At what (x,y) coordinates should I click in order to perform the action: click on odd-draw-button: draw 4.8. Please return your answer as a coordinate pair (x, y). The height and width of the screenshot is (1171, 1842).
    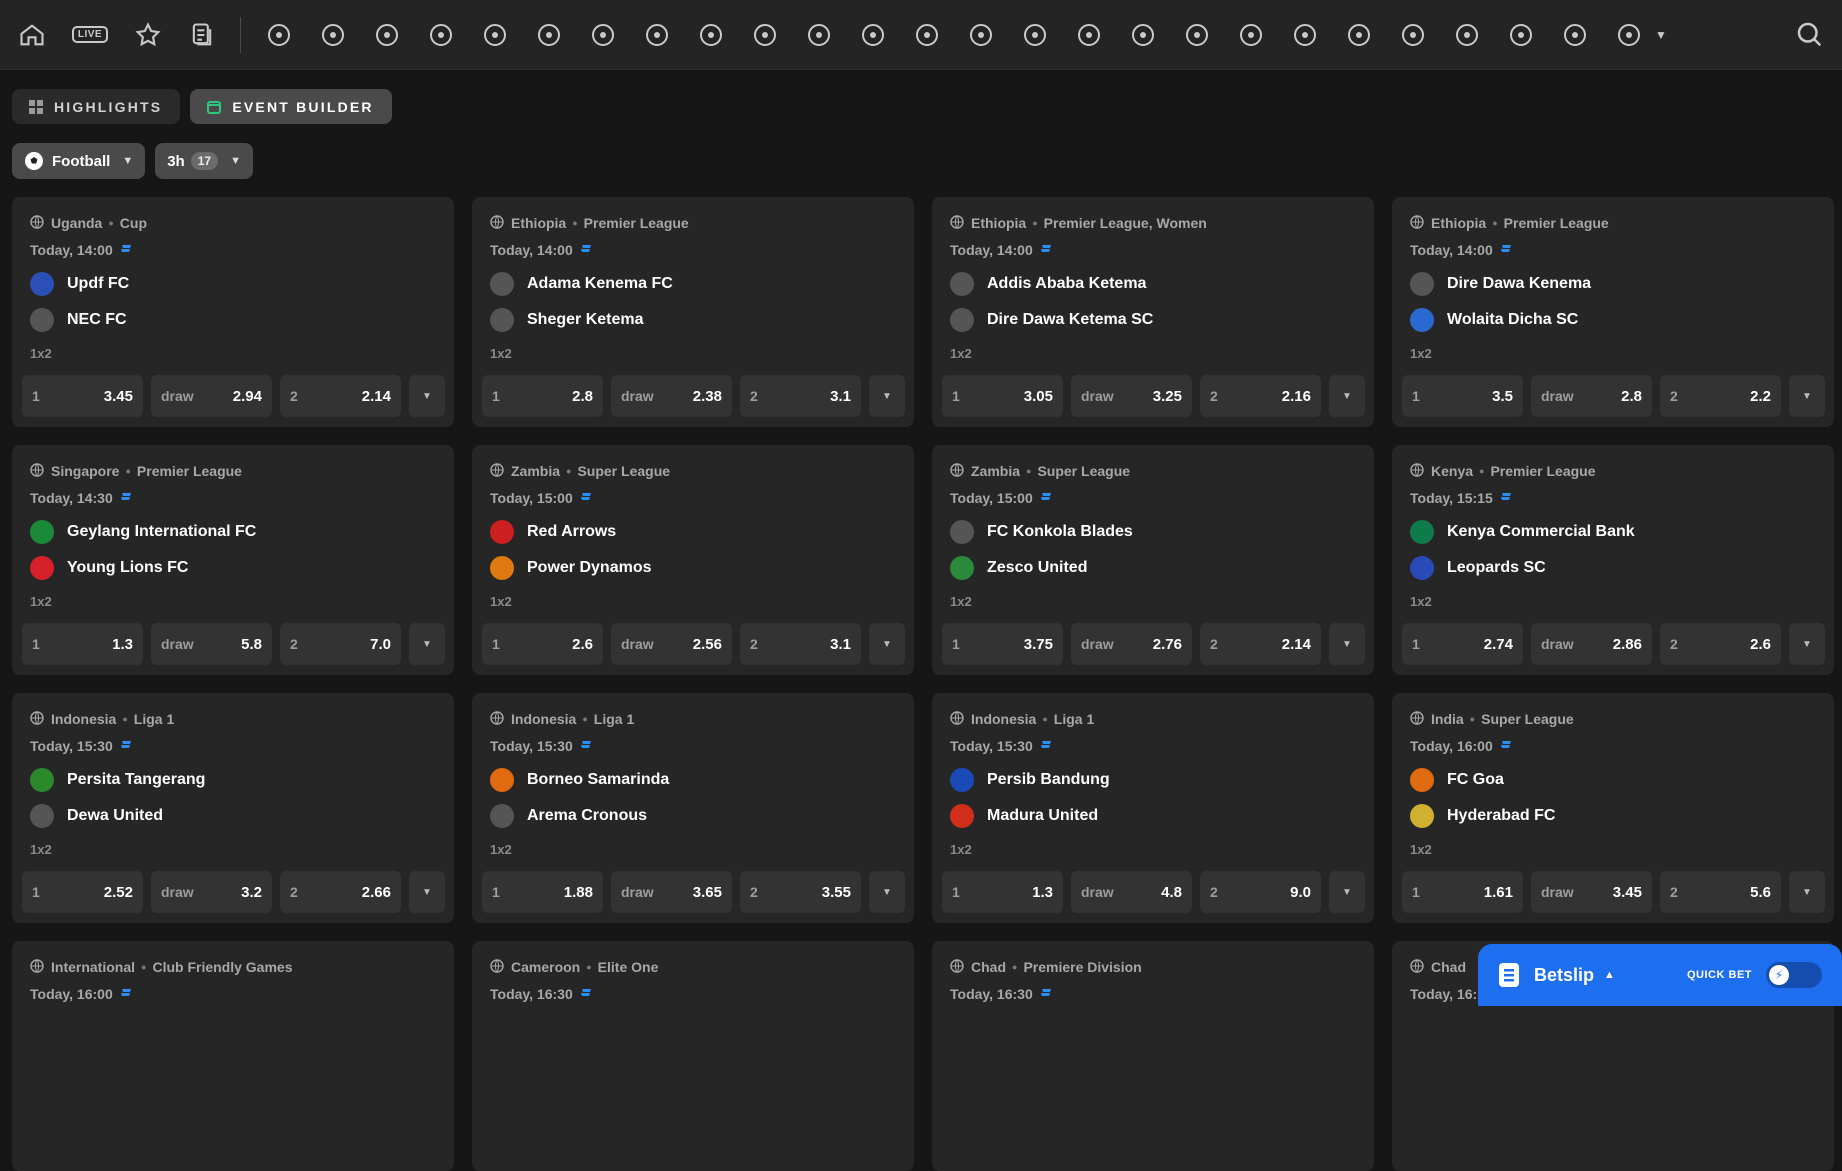
    Looking at the image, I should click on (1131, 892).